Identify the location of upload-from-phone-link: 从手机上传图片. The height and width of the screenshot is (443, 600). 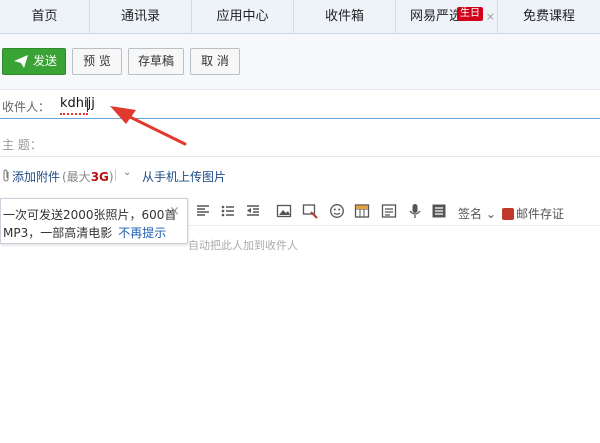
(184, 176).